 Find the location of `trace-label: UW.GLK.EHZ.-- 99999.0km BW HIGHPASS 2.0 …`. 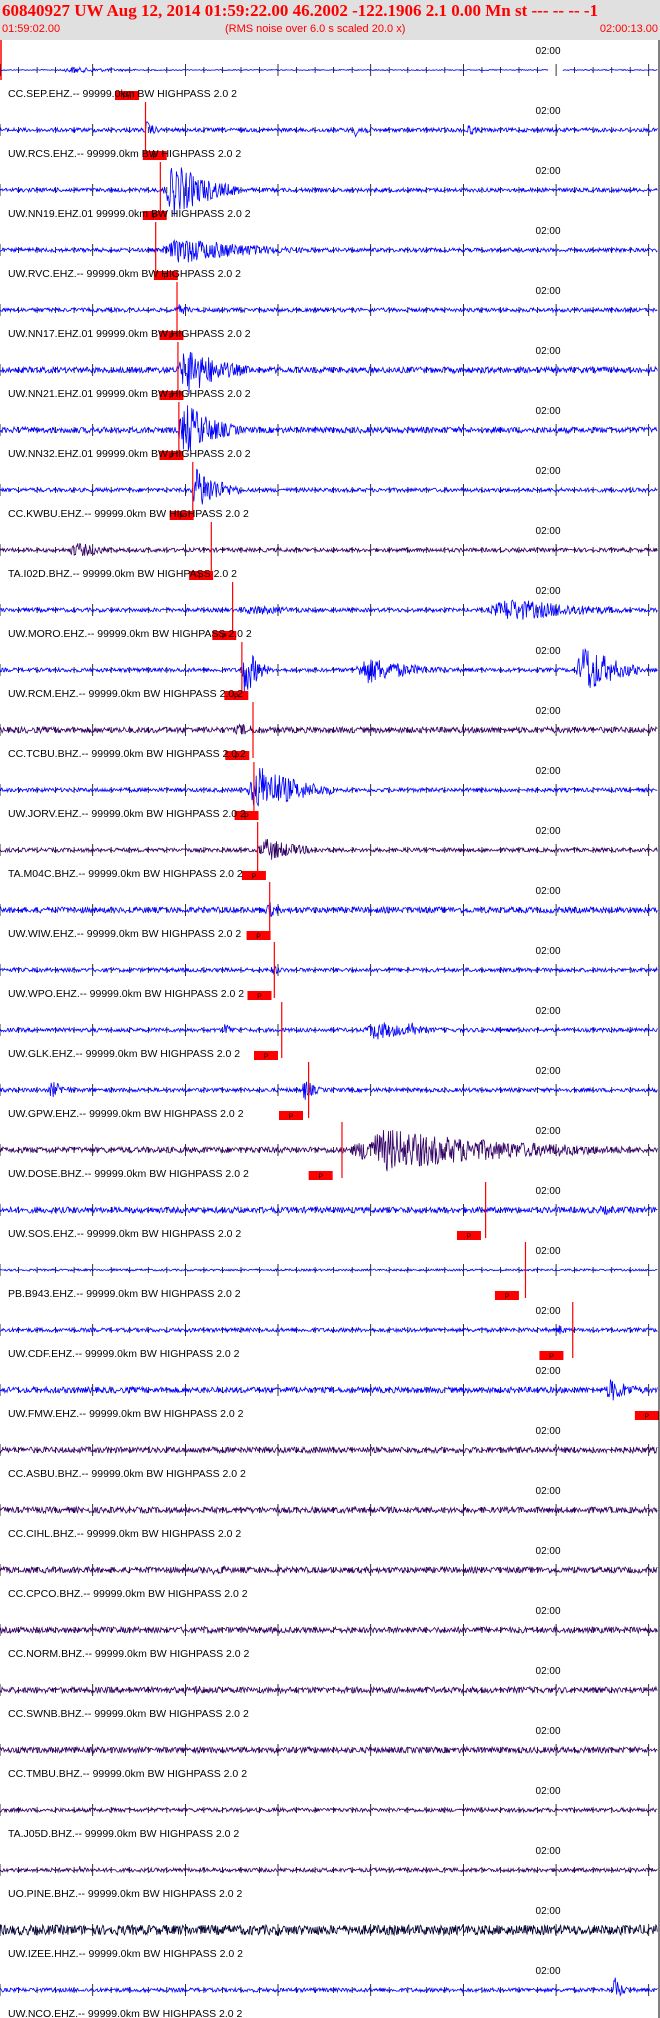

trace-label: UW.GLK.EHZ.-- 99999.0km BW HIGHPASS 2.0 … is located at coordinates (124, 1054).